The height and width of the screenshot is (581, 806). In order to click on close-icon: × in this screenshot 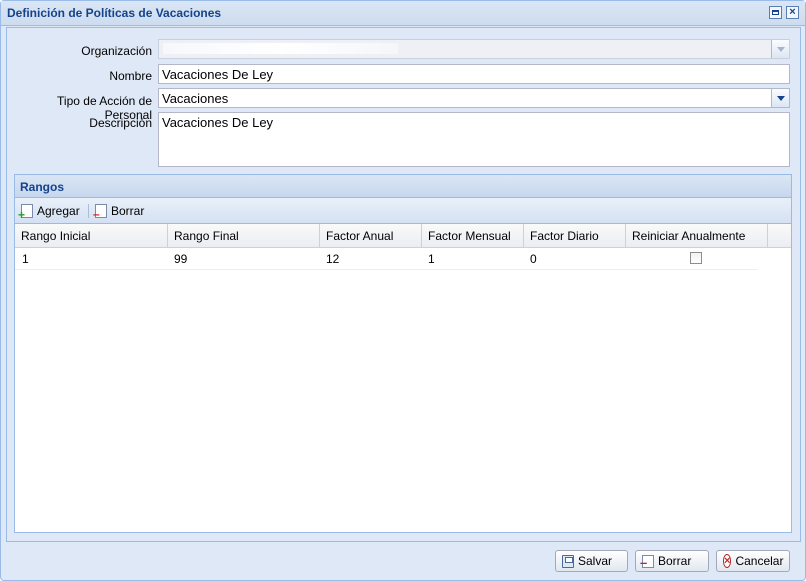, I will do `click(792, 12)`.